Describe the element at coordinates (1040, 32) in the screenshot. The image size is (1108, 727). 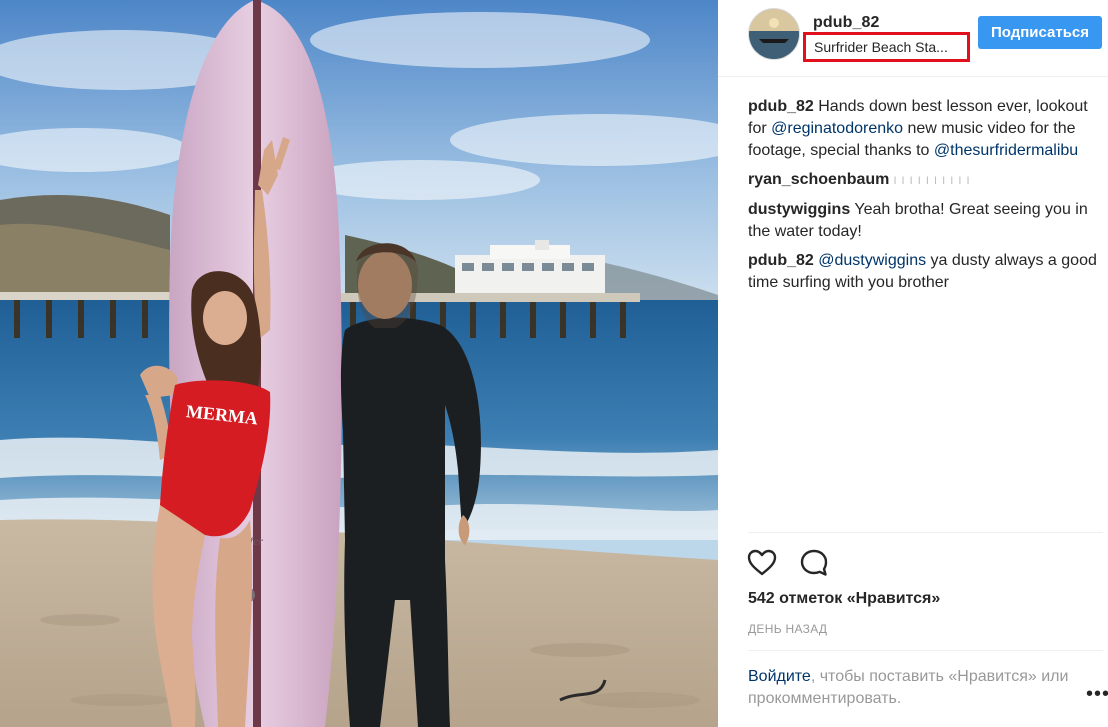
I see `follow-button: Подписаться` at that location.